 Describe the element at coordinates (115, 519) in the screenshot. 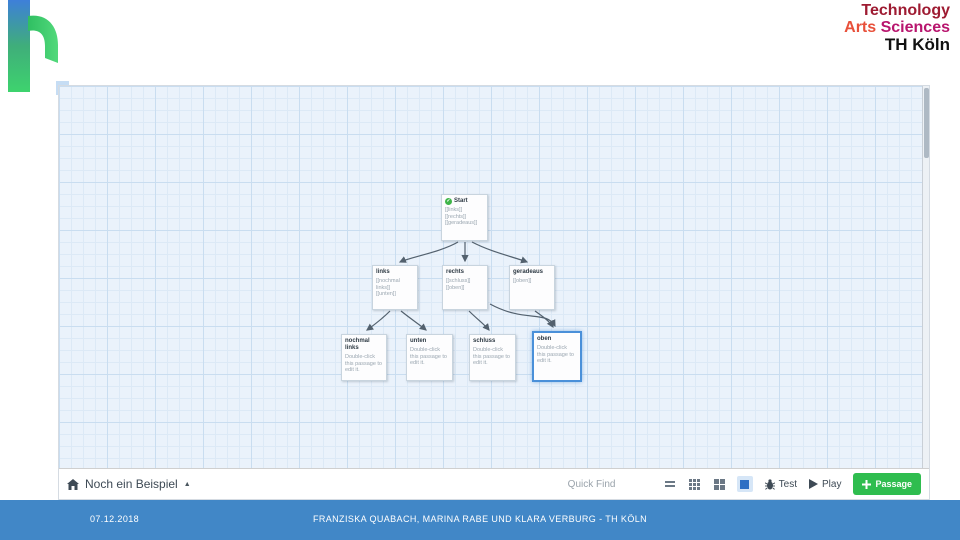

I see `footer-date: 07.12.2018` at that location.